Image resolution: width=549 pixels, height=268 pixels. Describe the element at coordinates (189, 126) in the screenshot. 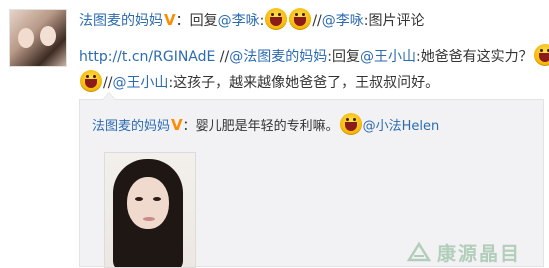

I see `quote-colon: ：` at that location.